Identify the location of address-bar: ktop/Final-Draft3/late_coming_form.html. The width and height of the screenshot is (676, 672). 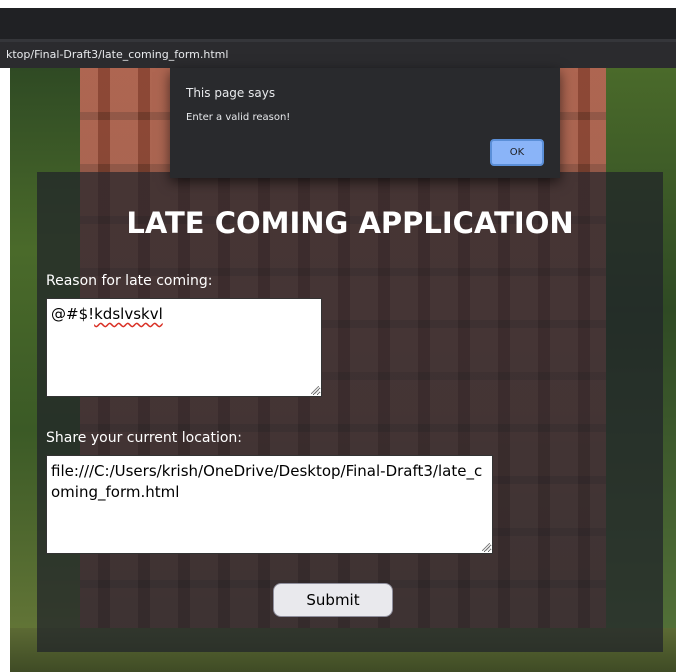
(338, 55).